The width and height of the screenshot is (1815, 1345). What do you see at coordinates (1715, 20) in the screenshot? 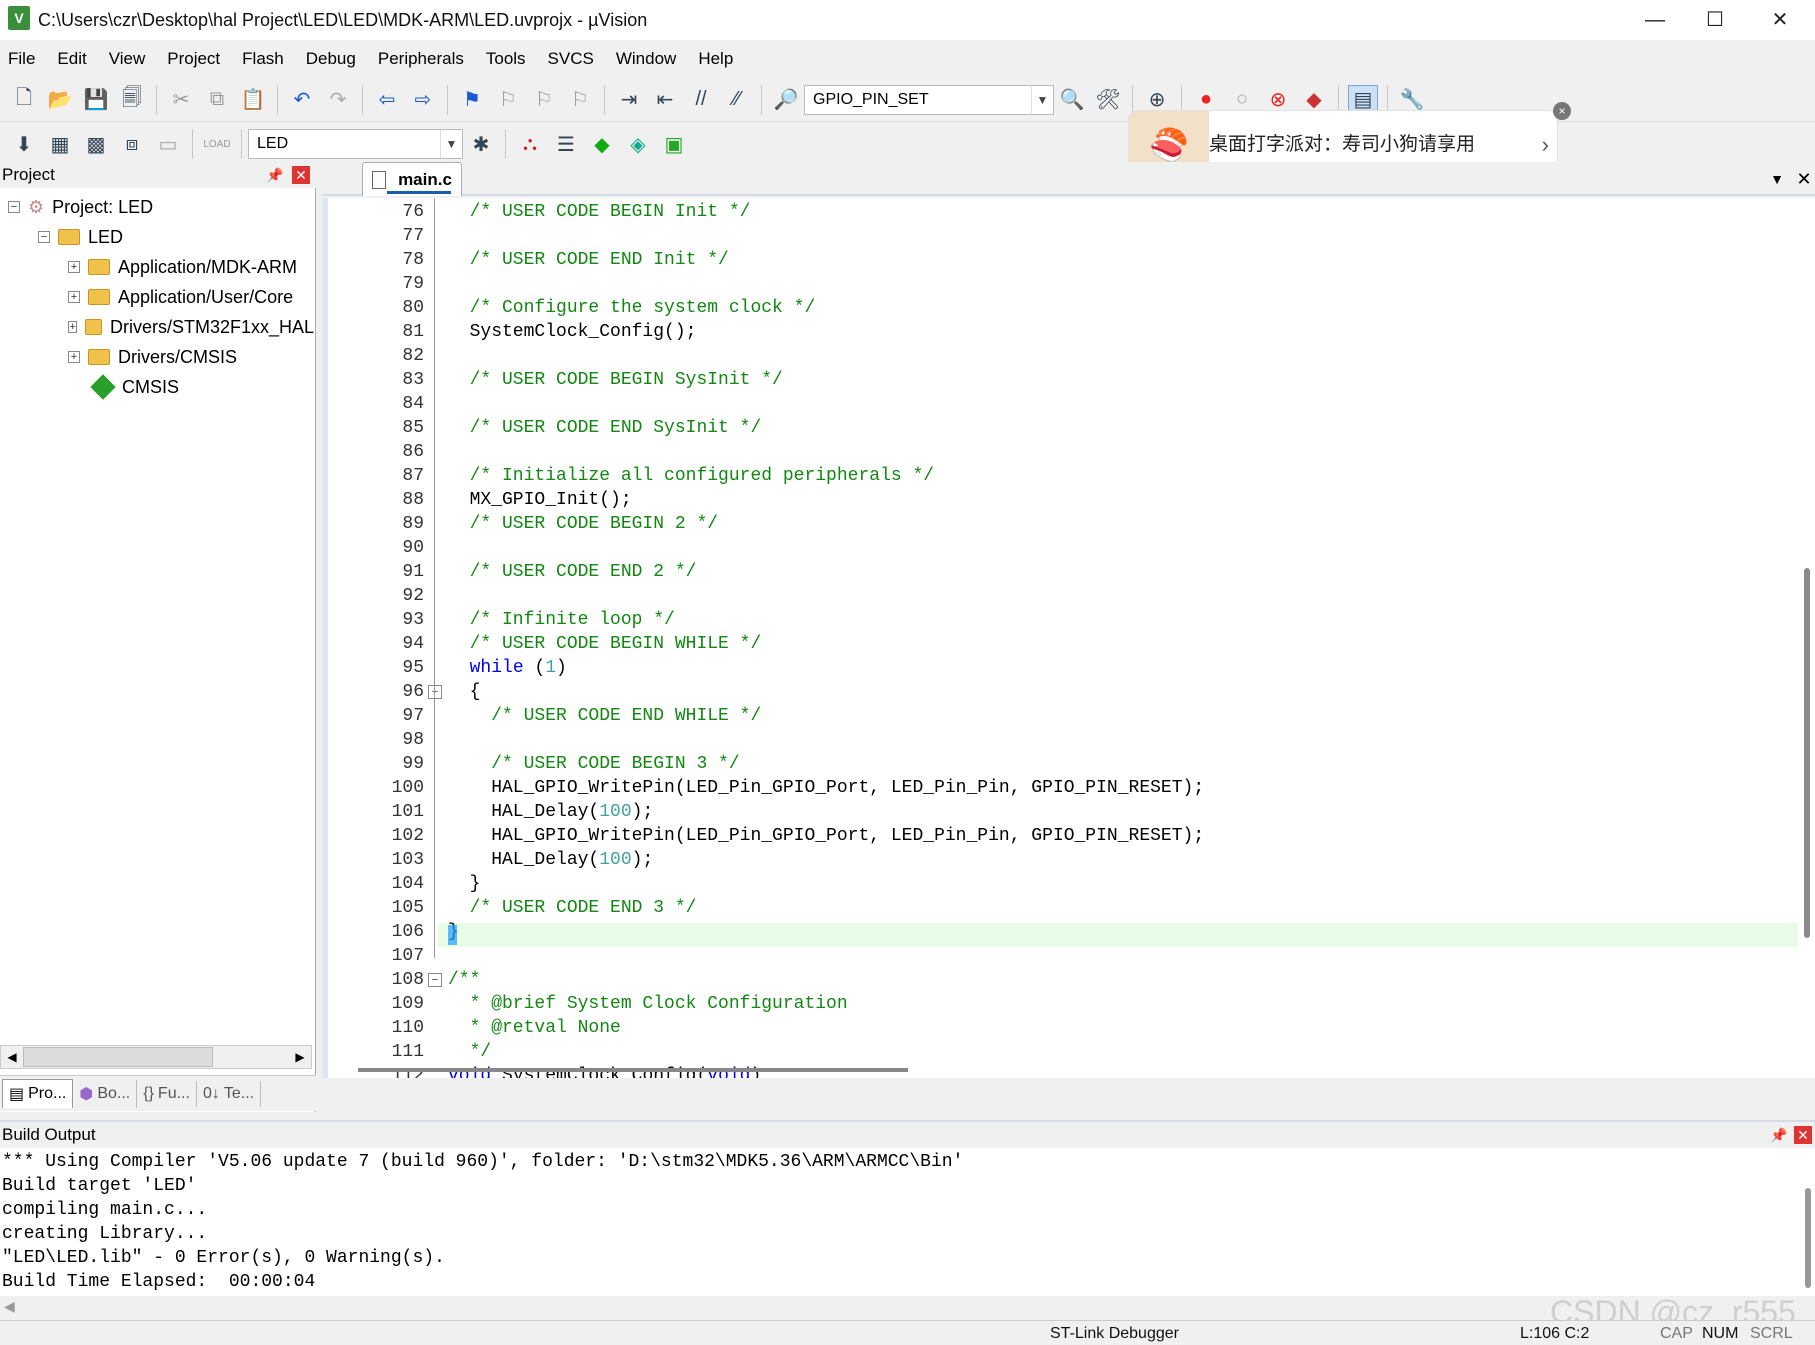
I see `maximize-button: ☐` at bounding box center [1715, 20].